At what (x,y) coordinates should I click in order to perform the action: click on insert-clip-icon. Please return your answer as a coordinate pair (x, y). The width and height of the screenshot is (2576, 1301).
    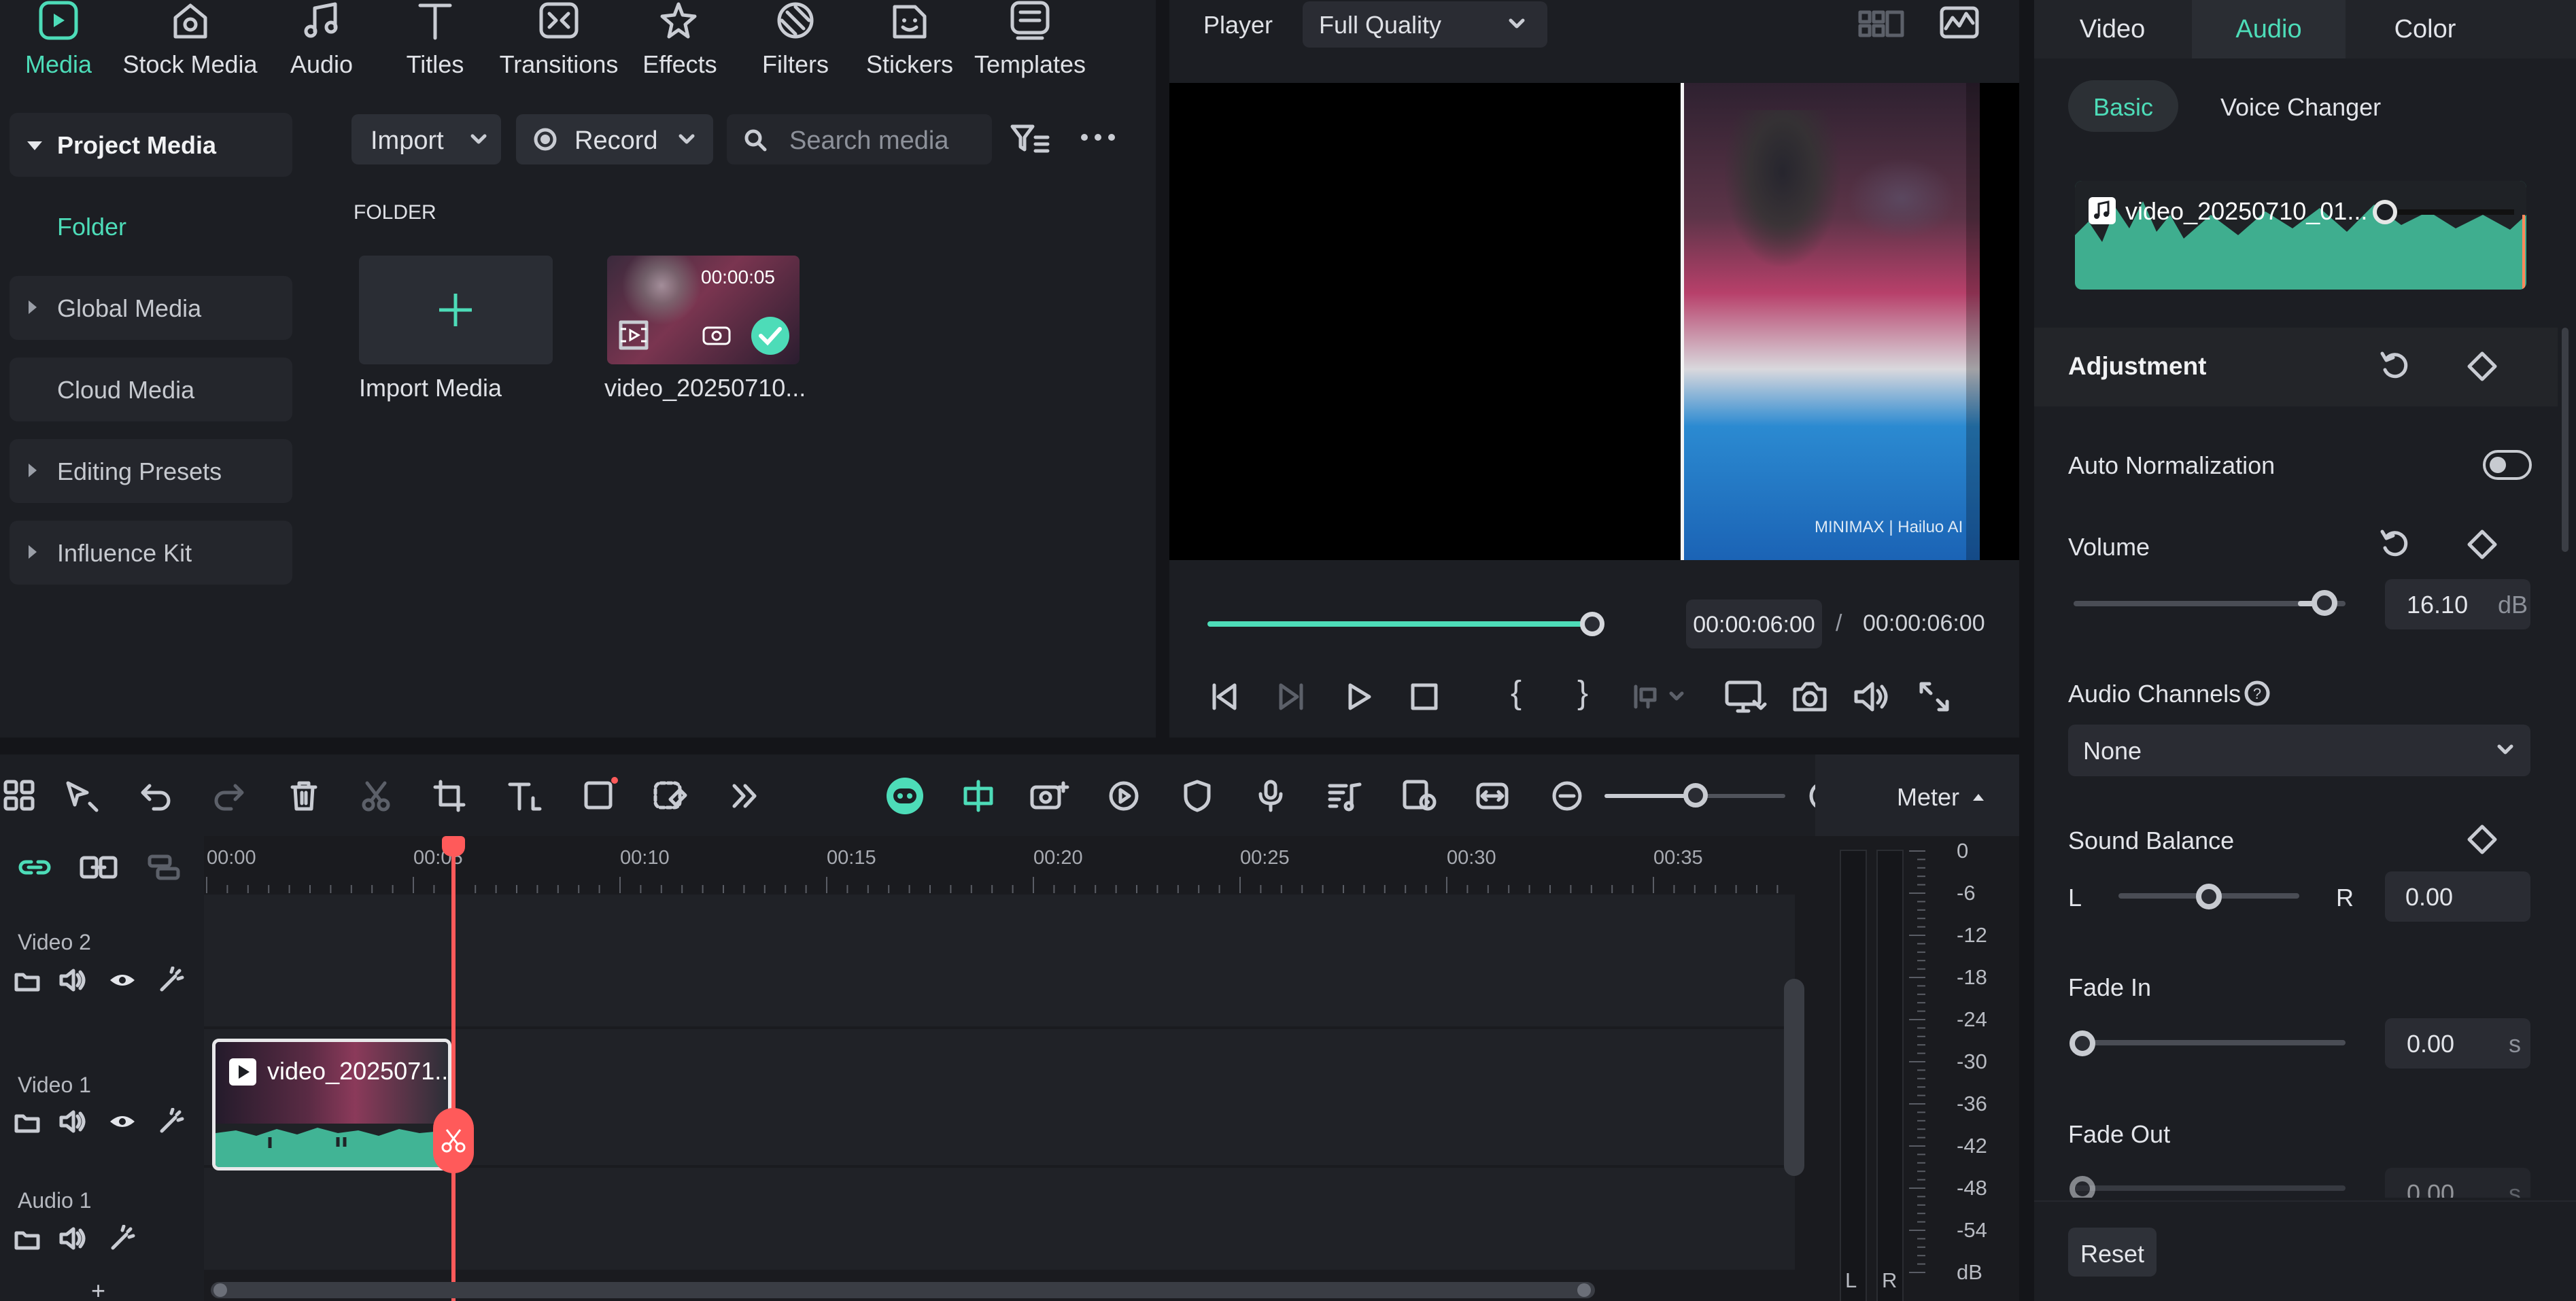
    Looking at the image, I should click on (1662, 697).